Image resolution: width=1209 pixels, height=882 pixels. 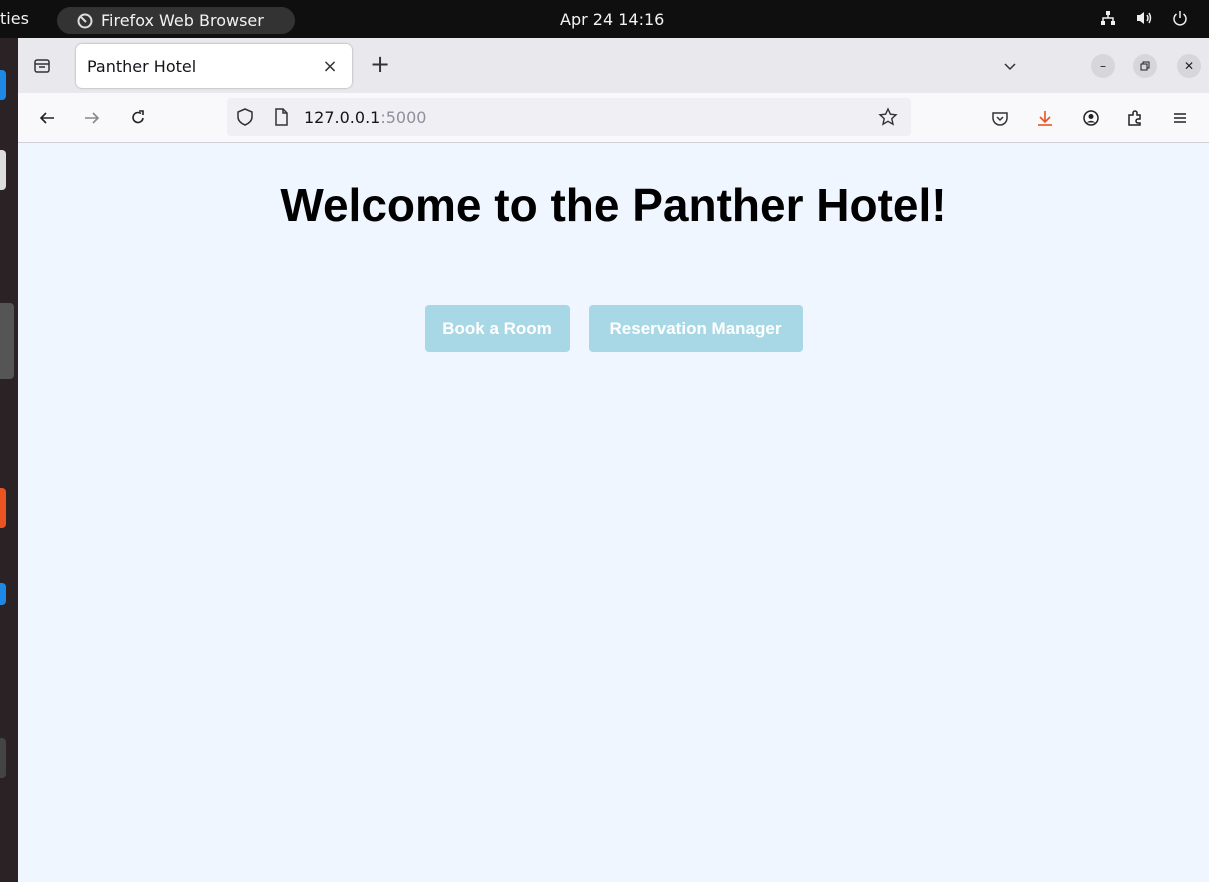 What do you see at coordinates (1189, 66) in the screenshot?
I see `close-window-icon: ✕` at bounding box center [1189, 66].